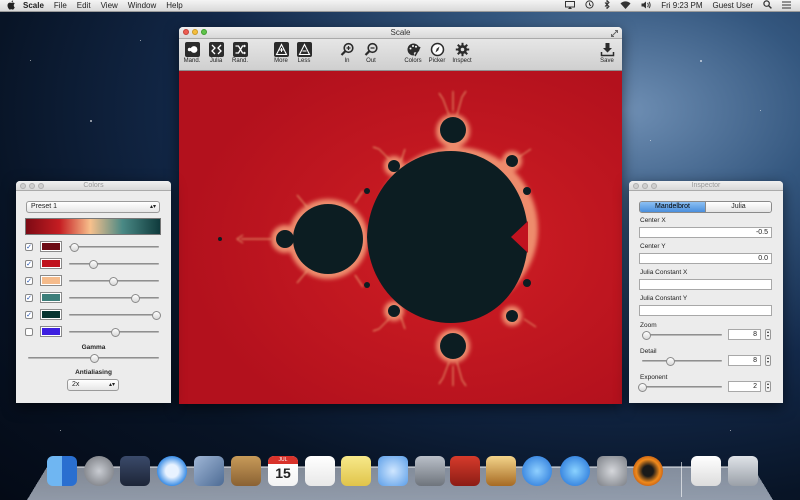 The image size is (800, 500). Describe the element at coordinates (356, 471) in the screenshot. I see `notes-icon` at that location.